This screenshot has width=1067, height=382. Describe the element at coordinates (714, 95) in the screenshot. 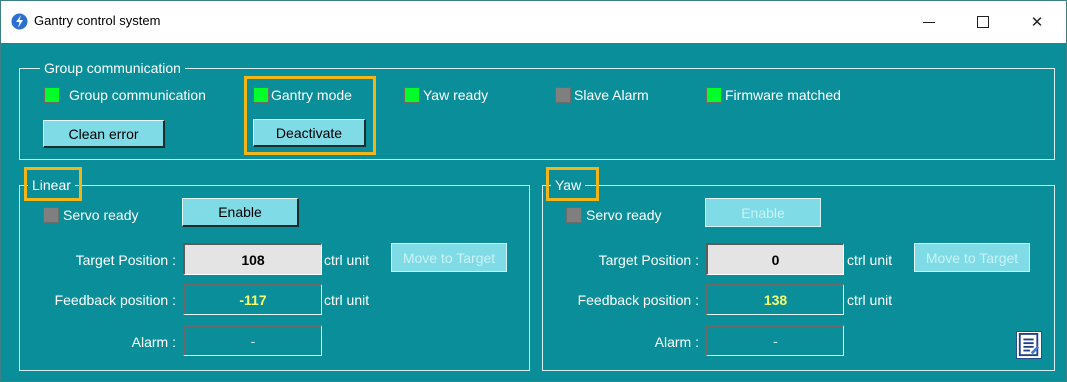

I see `firmware-matched-led` at that location.